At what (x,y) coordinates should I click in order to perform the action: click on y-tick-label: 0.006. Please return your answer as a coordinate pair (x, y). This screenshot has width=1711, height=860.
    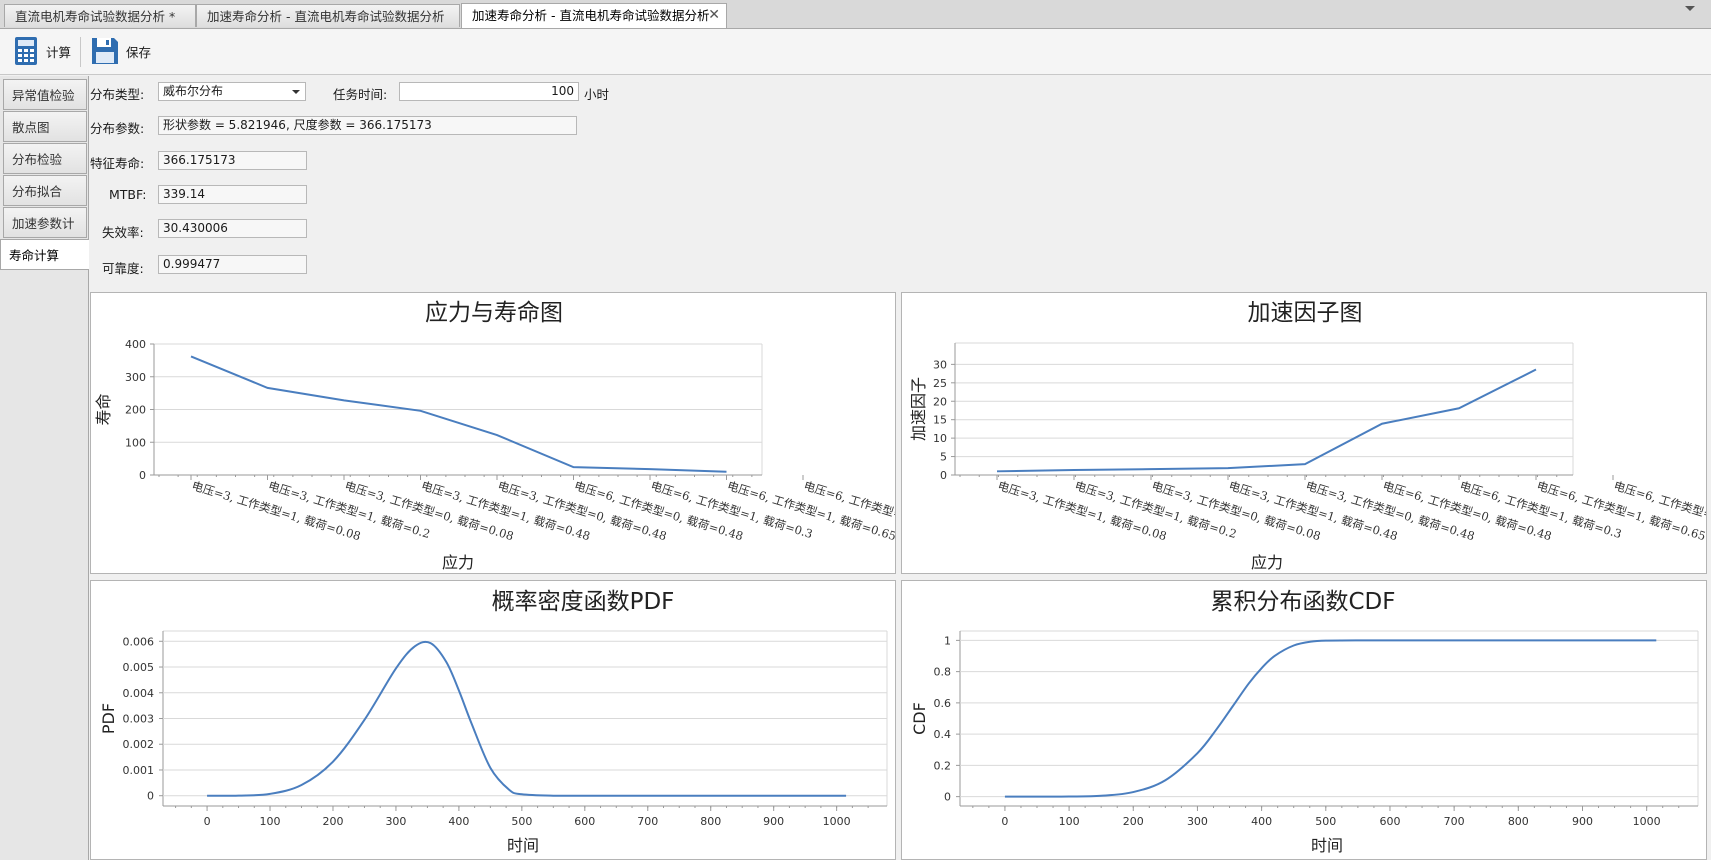
    Looking at the image, I should click on (139, 641).